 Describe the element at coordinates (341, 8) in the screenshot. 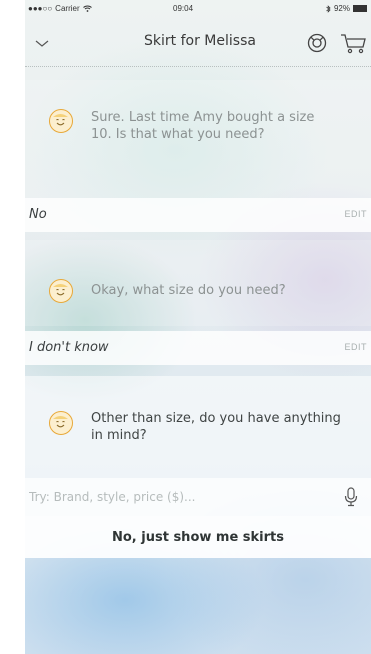

I see `battery-percent: 92%` at that location.